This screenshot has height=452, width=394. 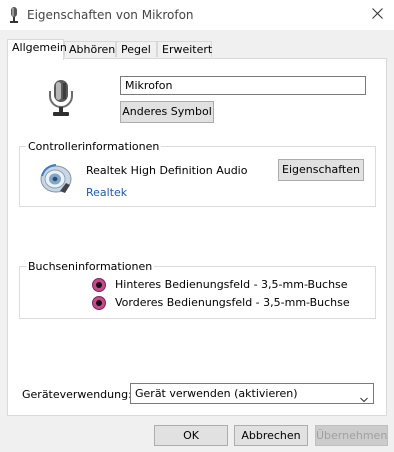 What do you see at coordinates (99, 303) in the screenshot?
I see `jack-front-icon` at bounding box center [99, 303].